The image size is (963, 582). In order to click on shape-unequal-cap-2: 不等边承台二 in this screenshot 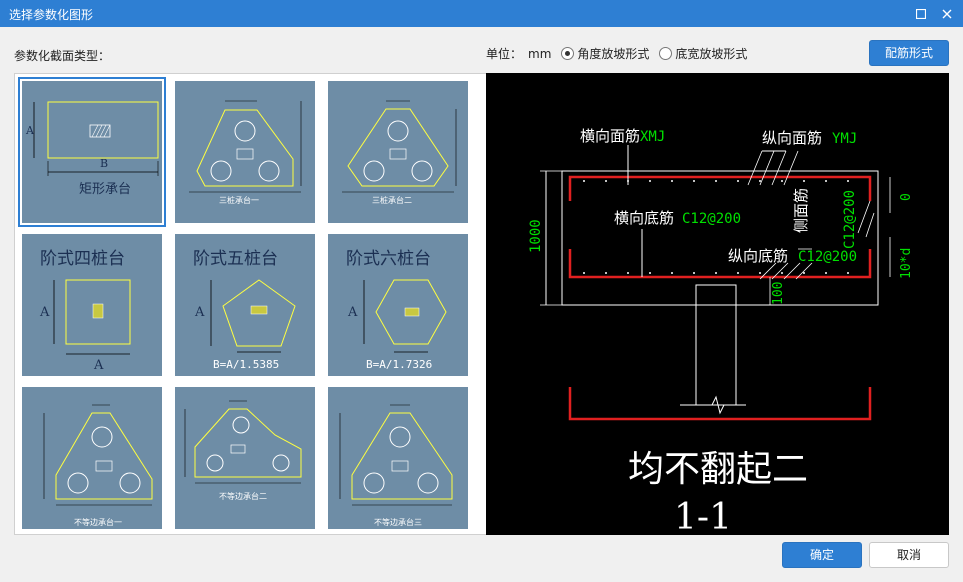, I will do `click(245, 458)`.